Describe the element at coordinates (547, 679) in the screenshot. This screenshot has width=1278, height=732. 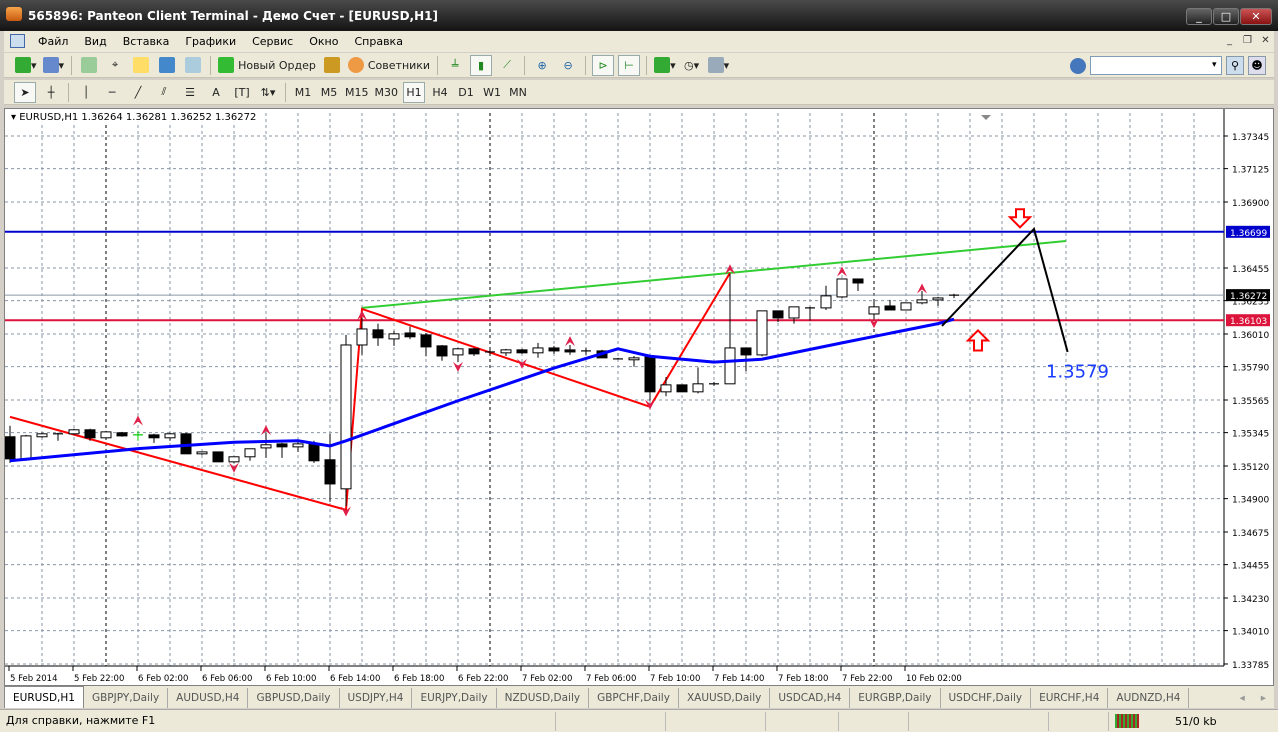
I see `x-tick-label: 7 Feb 02:00` at that location.